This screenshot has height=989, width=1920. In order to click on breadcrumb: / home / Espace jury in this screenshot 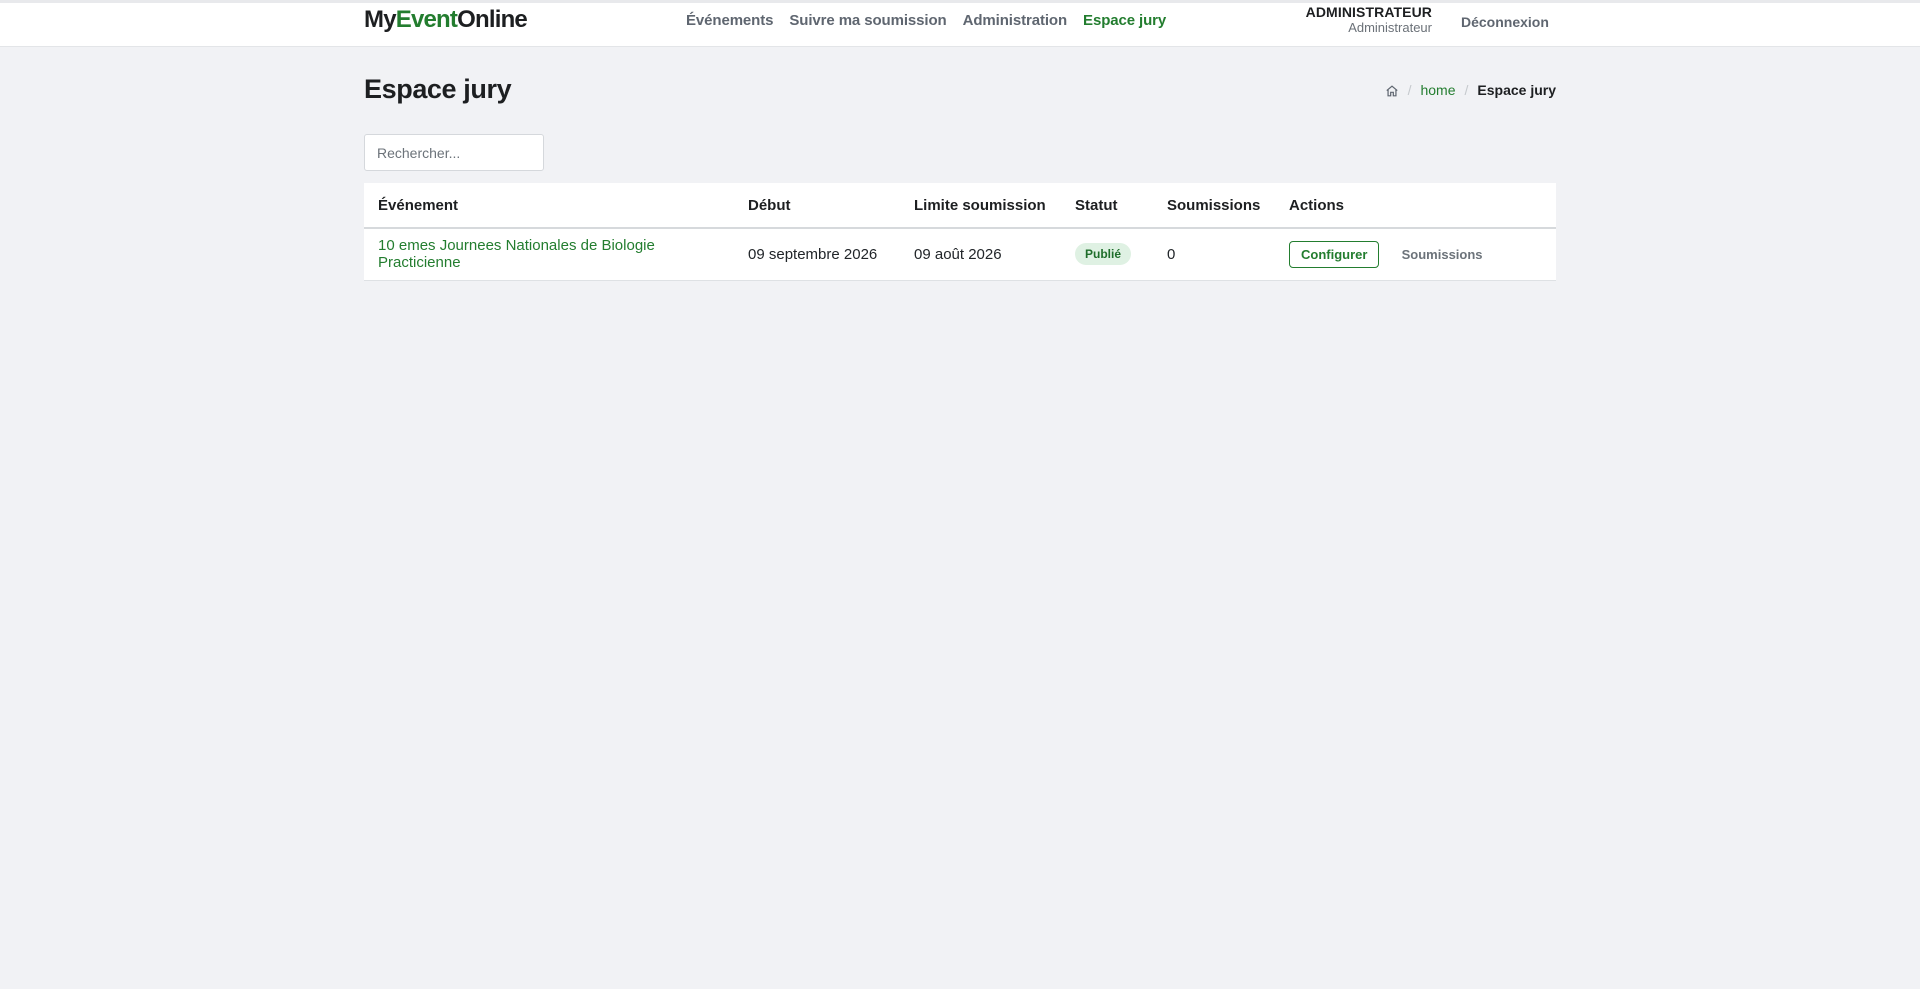, I will do `click(1470, 90)`.